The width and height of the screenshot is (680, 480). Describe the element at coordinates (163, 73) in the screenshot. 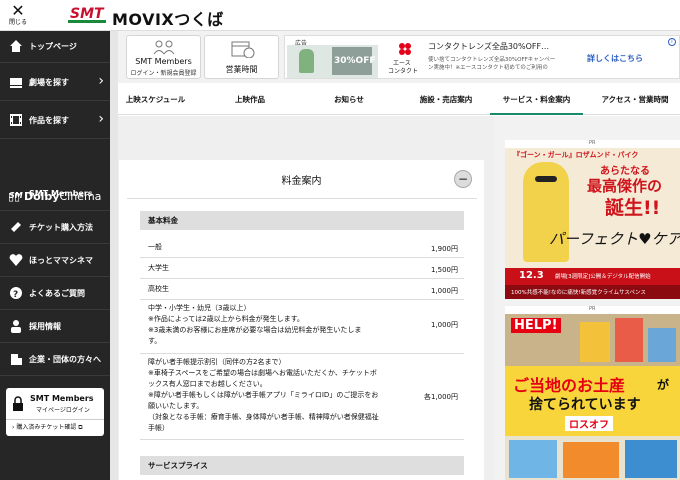

I see `members-tile-sub: ログイン・新規会員登録` at that location.